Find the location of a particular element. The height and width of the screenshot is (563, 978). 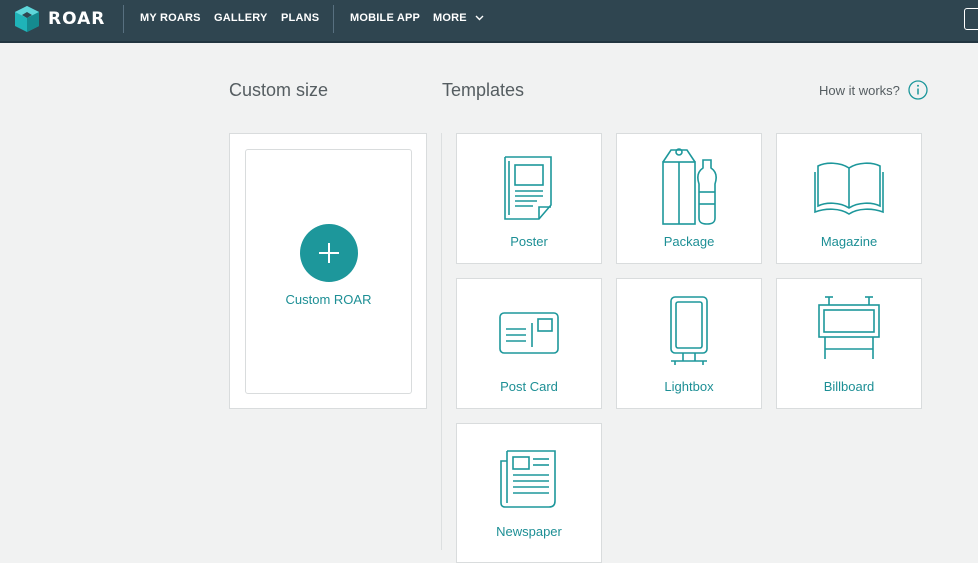

poster-icon is located at coordinates (528, 188).